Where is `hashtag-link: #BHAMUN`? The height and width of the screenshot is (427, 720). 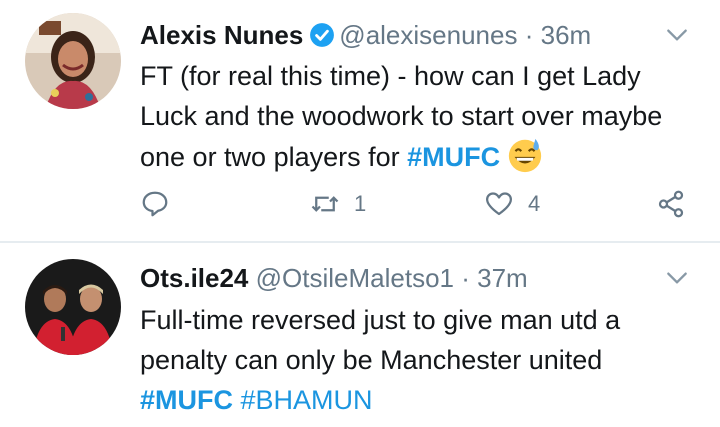 hashtag-link: #BHAMUN is located at coordinates (307, 400).